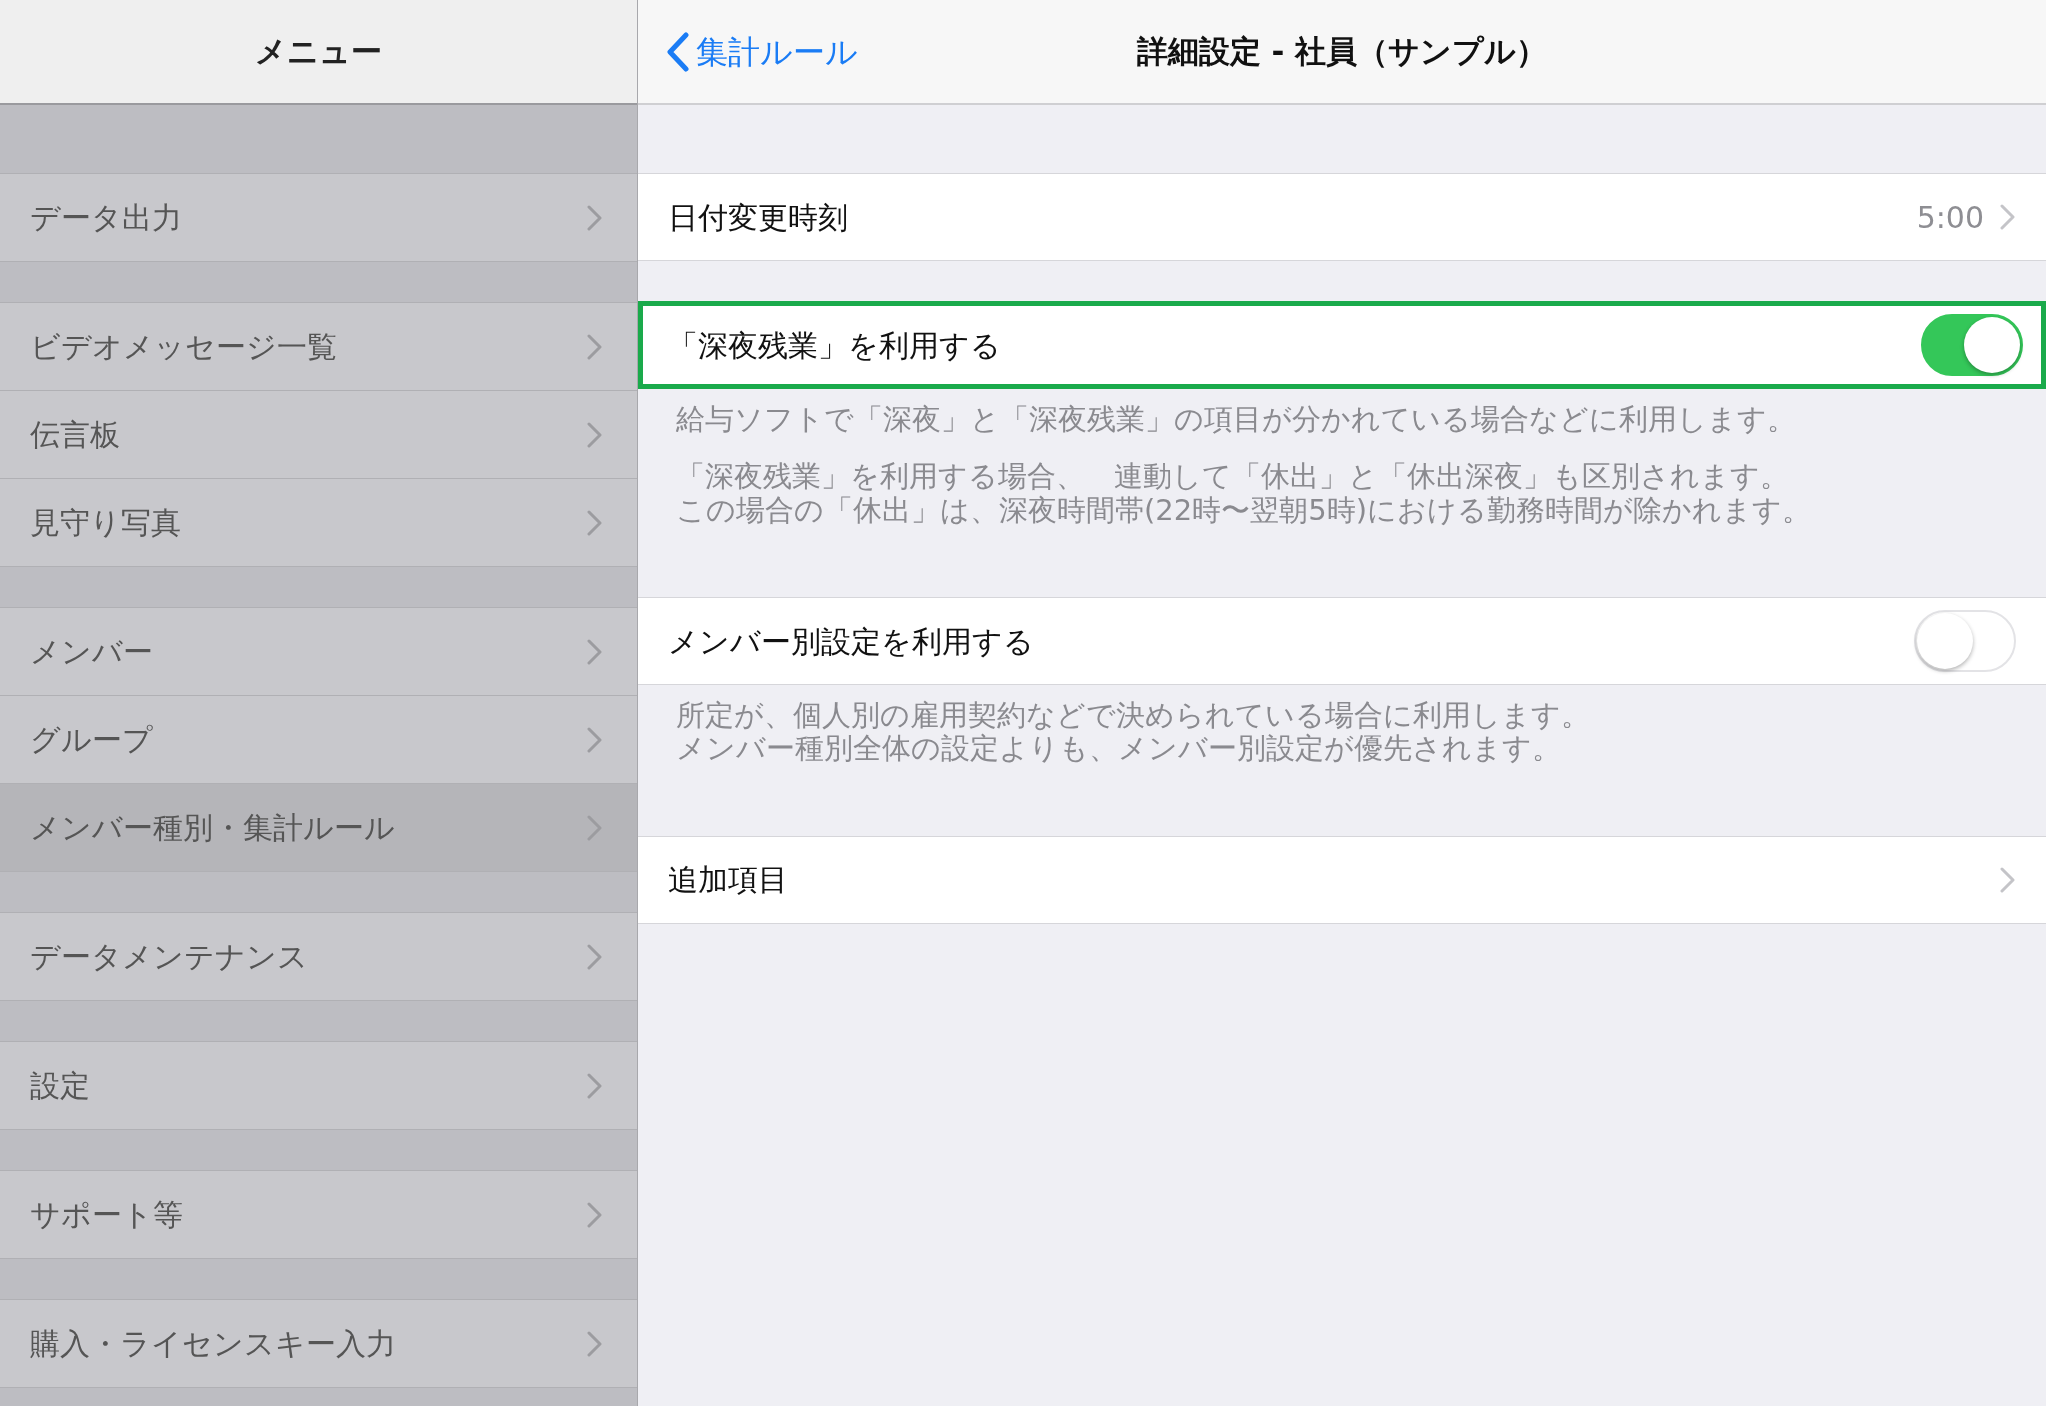  I want to click on footer-text: 所定が、個人別の雇用契約などで決められている場合に利用します。, so click(1133, 716).